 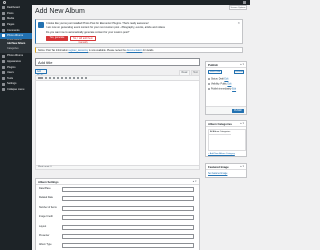 I want to click on sidebar-item-photo-albums: Photo Albums, so click(x=16, y=35).